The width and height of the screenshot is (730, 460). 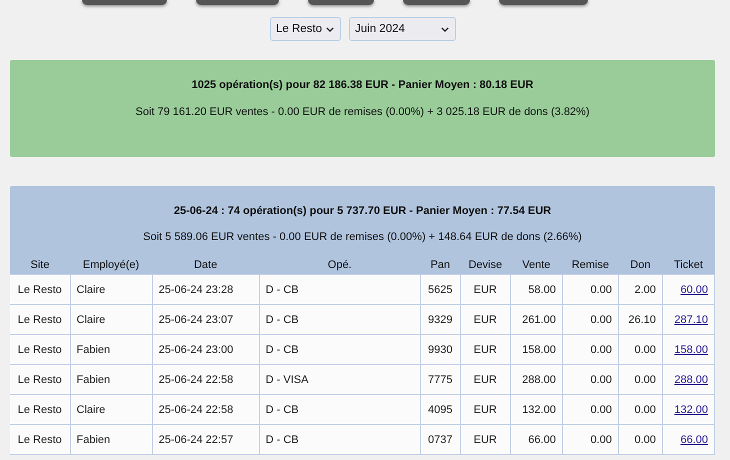 What do you see at coordinates (590, 265) in the screenshot?
I see `column-header: Remise` at bounding box center [590, 265].